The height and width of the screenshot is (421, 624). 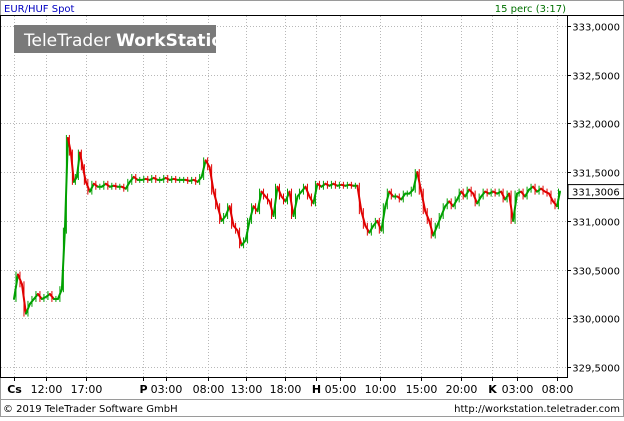 I want to click on x-tick-label: 05:00, so click(x=341, y=389).